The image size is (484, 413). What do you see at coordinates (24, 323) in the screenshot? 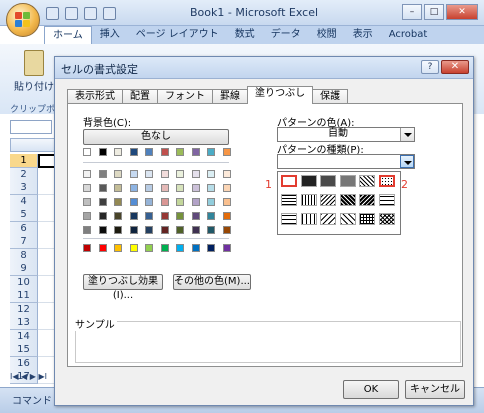
I see `row-header: 13` at bounding box center [24, 323].